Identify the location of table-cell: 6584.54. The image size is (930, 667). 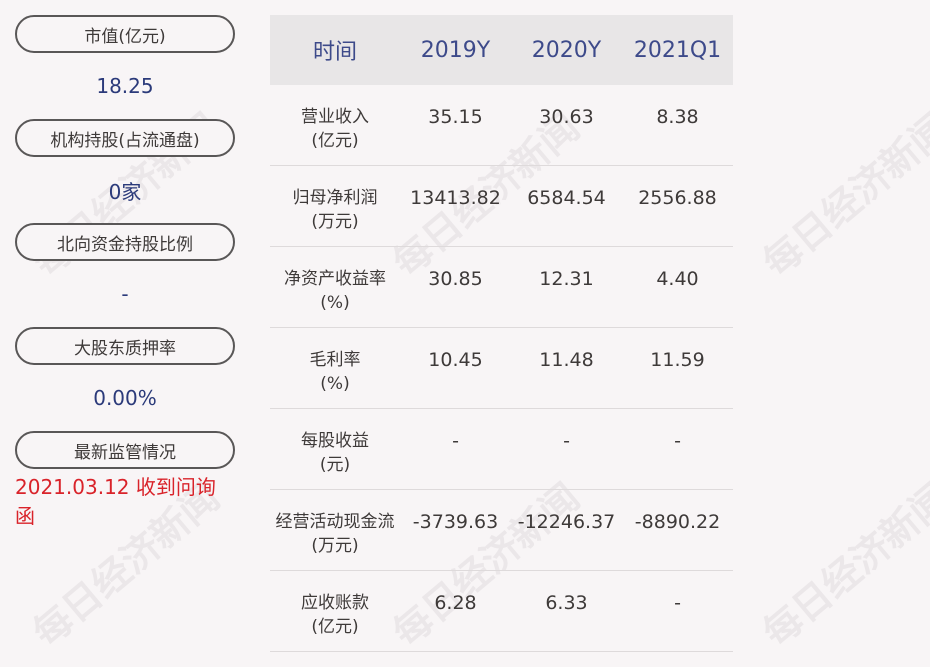
(566, 198).